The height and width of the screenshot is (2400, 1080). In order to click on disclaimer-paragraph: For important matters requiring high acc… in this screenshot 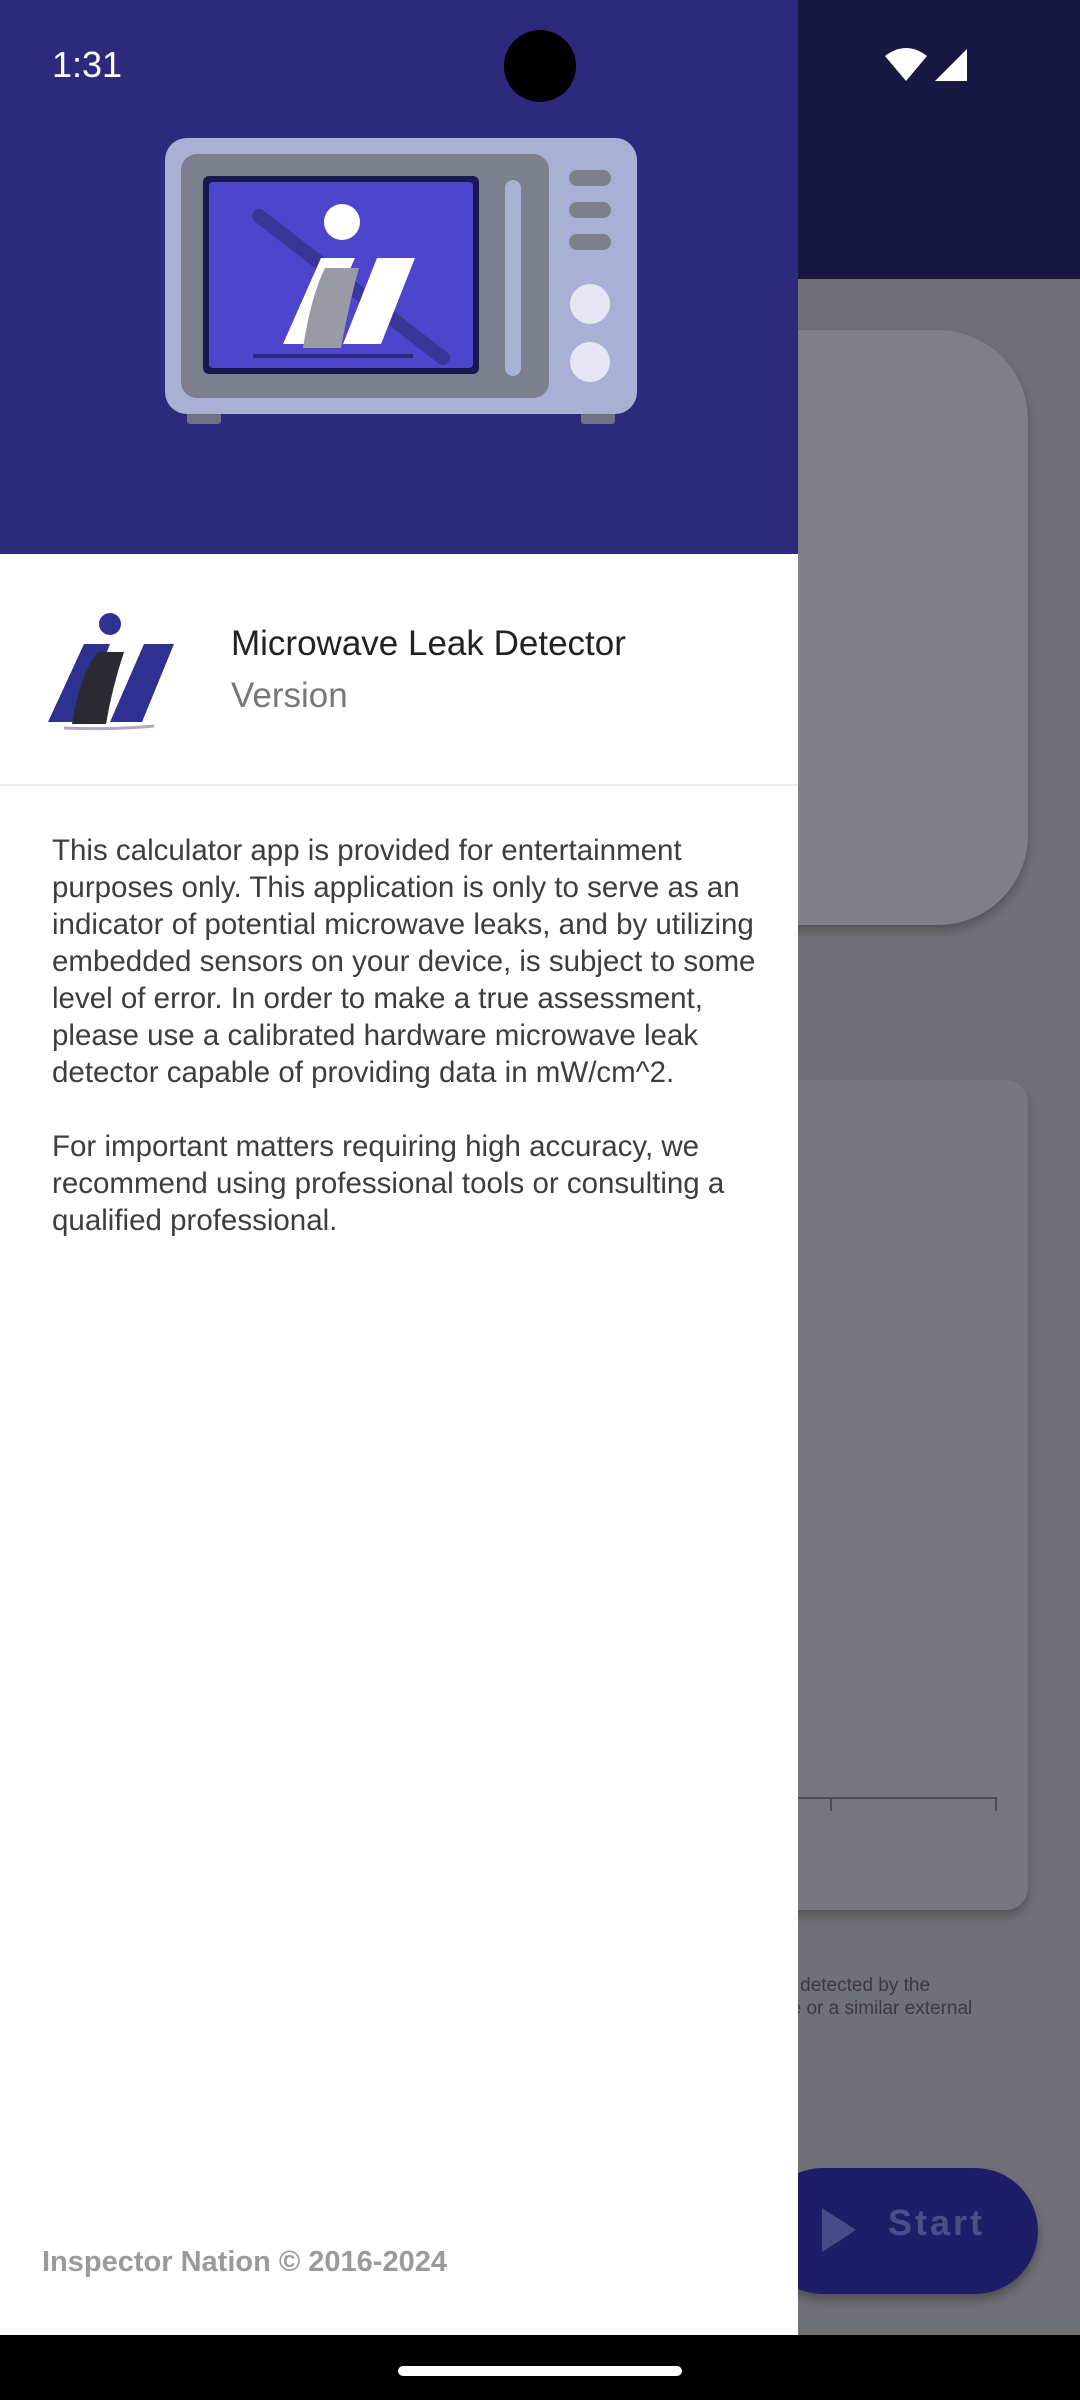, I will do `click(388, 1183)`.